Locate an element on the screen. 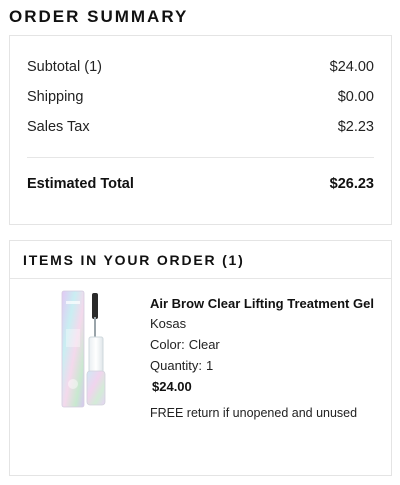  product-color: Color: Clear is located at coordinates (267, 344).